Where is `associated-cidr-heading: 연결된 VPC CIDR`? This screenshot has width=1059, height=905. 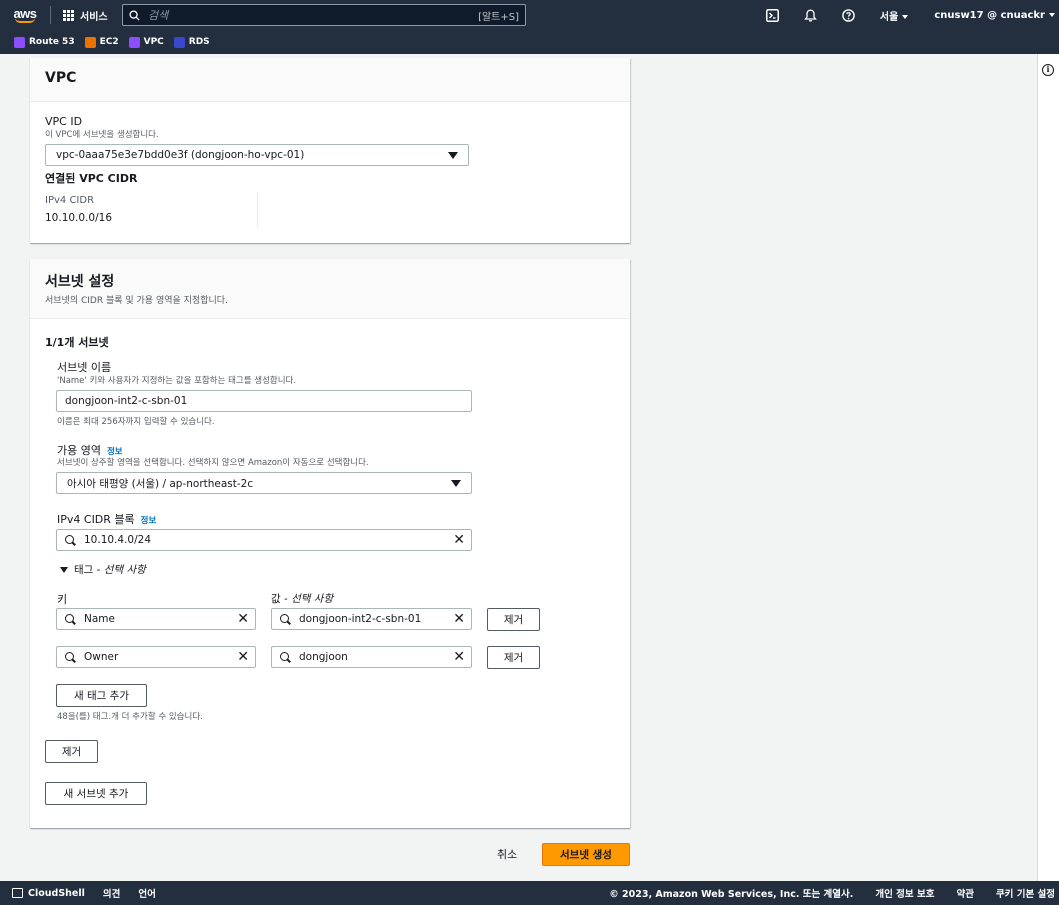
associated-cidr-heading: 연결된 VPC CIDR is located at coordinates (91, 178).